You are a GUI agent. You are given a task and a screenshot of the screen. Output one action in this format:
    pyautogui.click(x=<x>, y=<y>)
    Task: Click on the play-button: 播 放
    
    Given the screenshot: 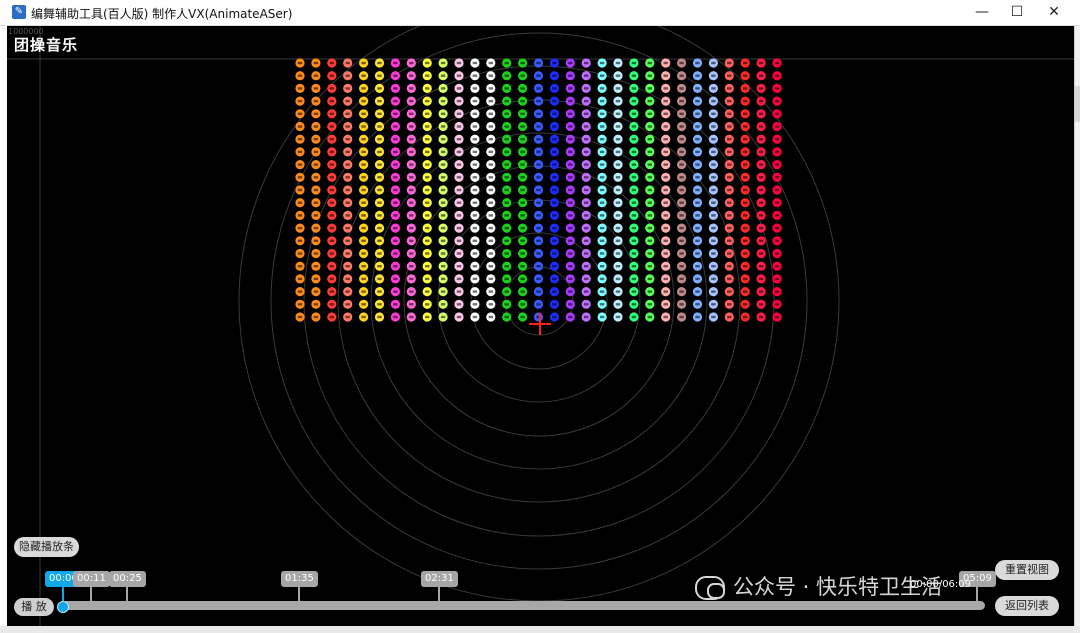 What is the action you would take?
    pyautogui.click(x=34, y=607)
    